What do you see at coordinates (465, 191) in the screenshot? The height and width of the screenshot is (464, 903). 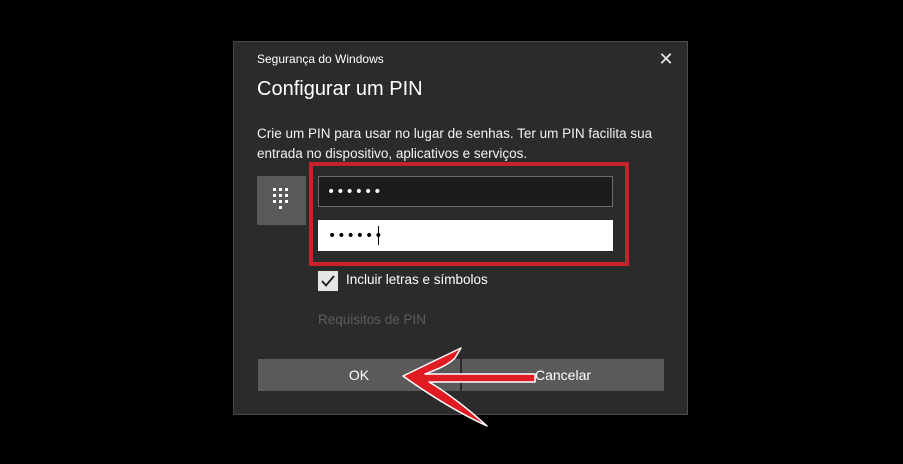 I see `new-pin-field` at bounding box center [465, 191].